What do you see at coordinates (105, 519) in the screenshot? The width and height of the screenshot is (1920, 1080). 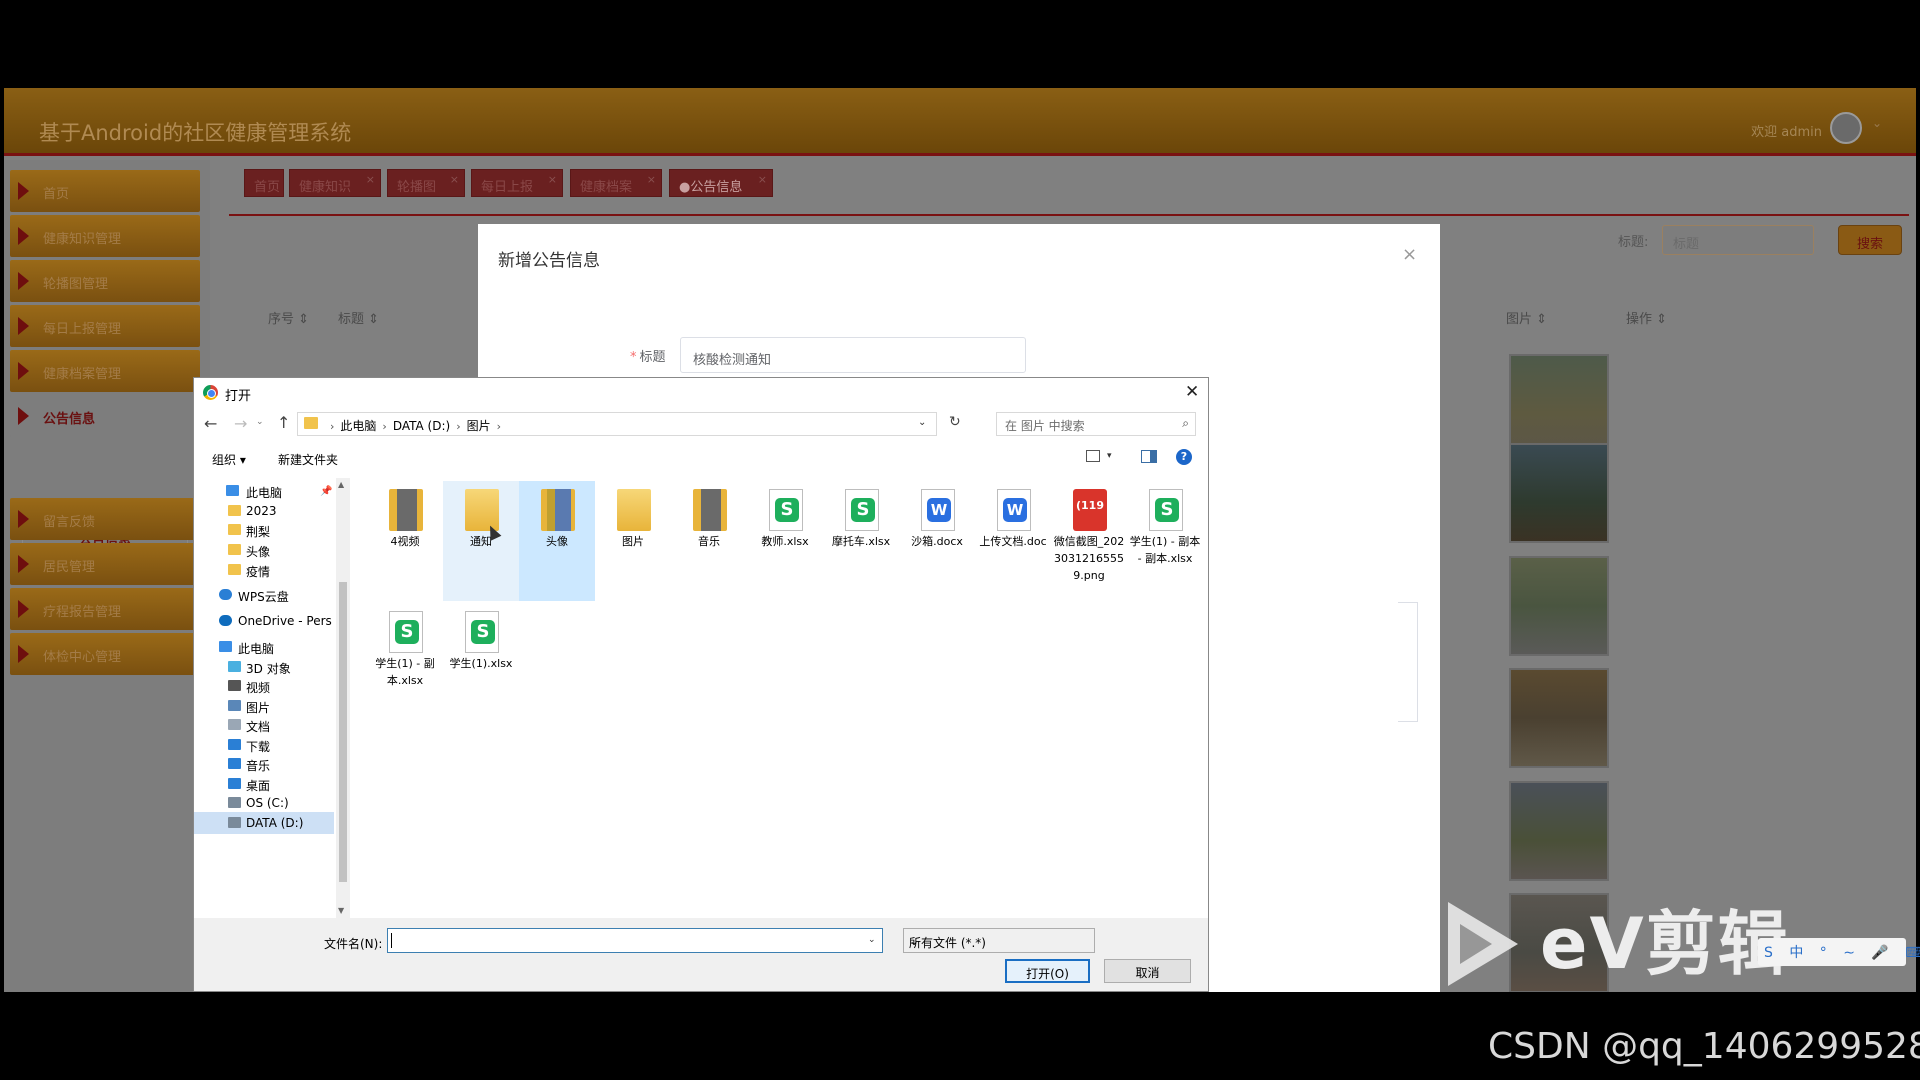 I see `sidebar-item-feedback: 留言反馈` at bounding box center [105, 519].